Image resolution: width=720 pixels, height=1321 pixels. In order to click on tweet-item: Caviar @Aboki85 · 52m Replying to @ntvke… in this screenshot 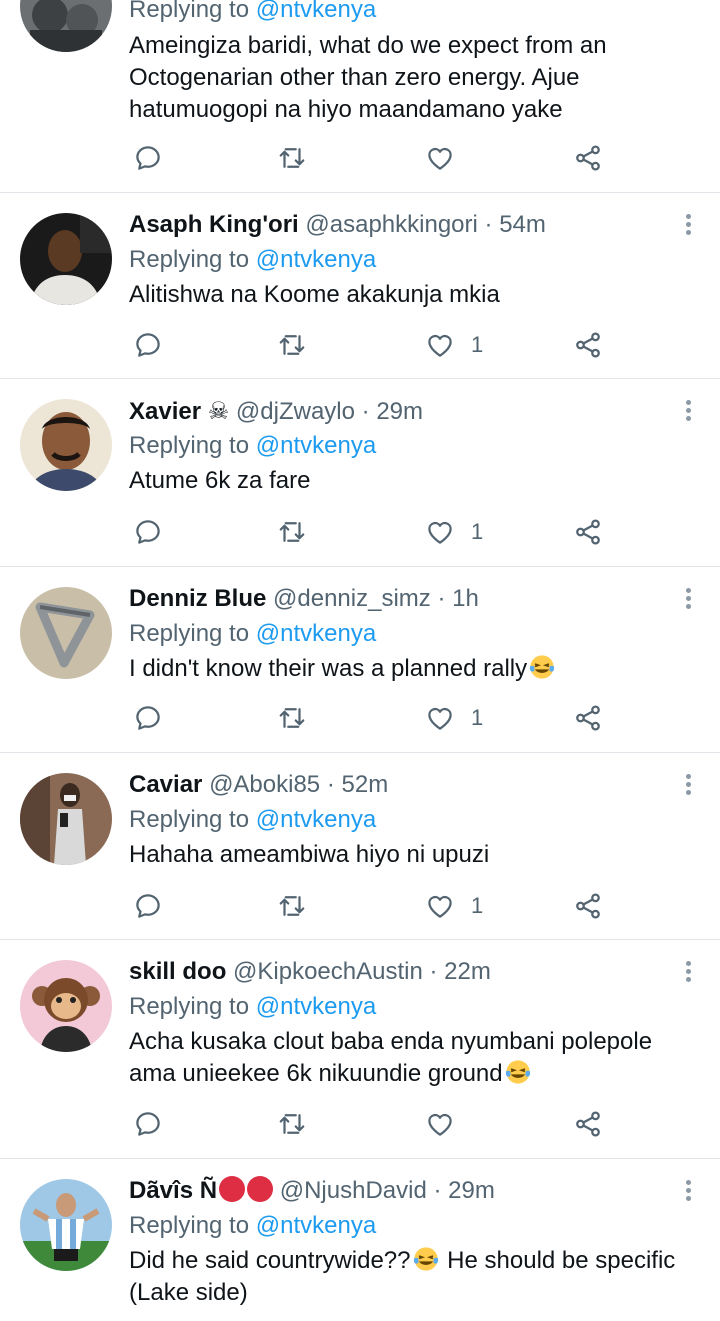, I will do `click(360, 846)`.